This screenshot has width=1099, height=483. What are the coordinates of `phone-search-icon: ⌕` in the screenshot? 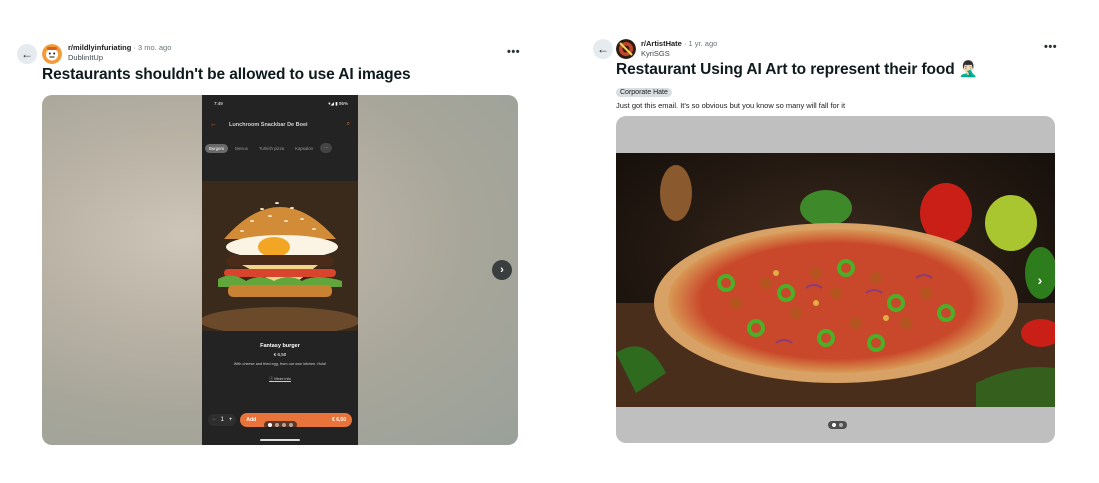 It's located at (348, 124).